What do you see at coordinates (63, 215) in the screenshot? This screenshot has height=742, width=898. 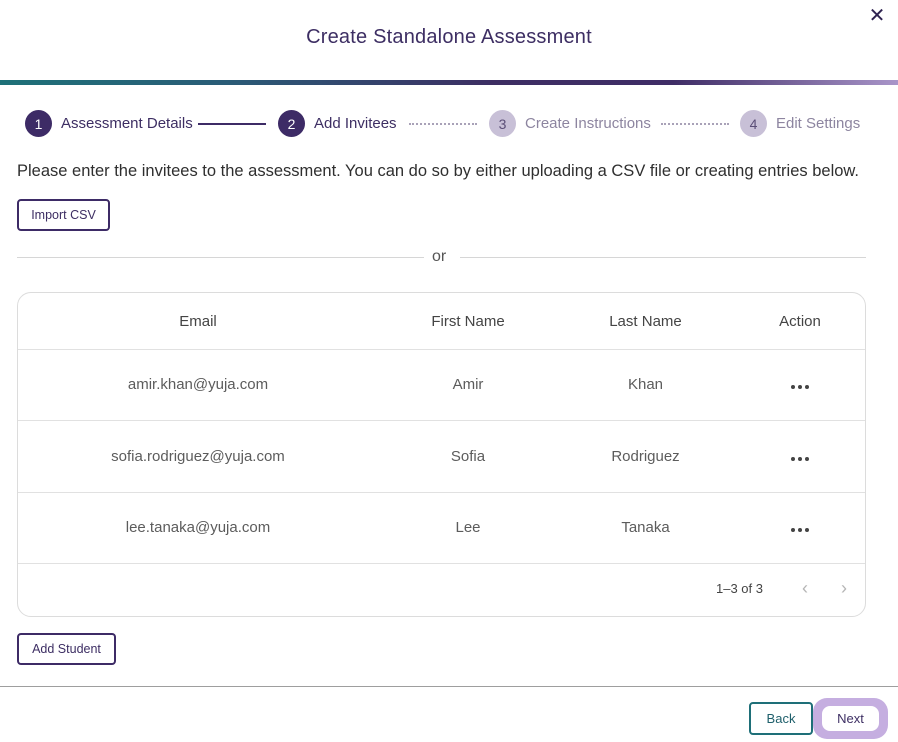 I see `import-csv-button: Import CSV` at bounding box center [63, 215].